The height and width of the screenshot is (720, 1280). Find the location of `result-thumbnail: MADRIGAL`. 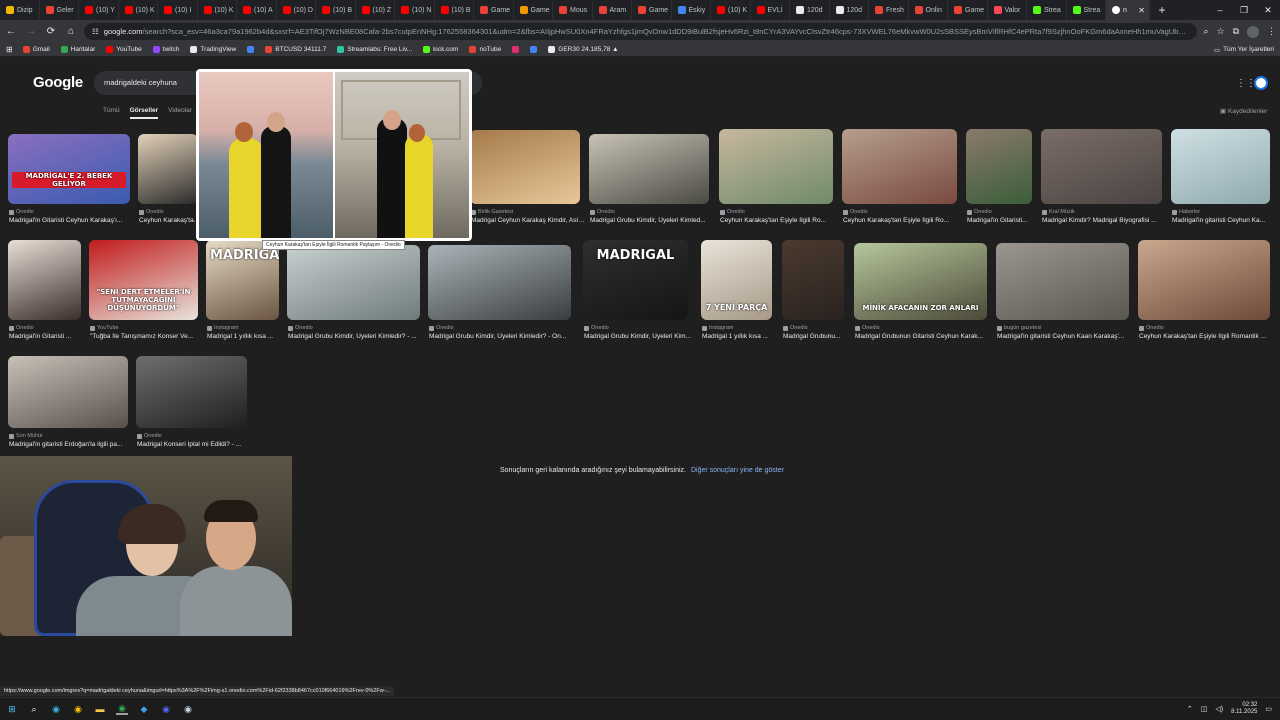

result-thumbnail: MADRIGAL is located at coordinates (242, 280).